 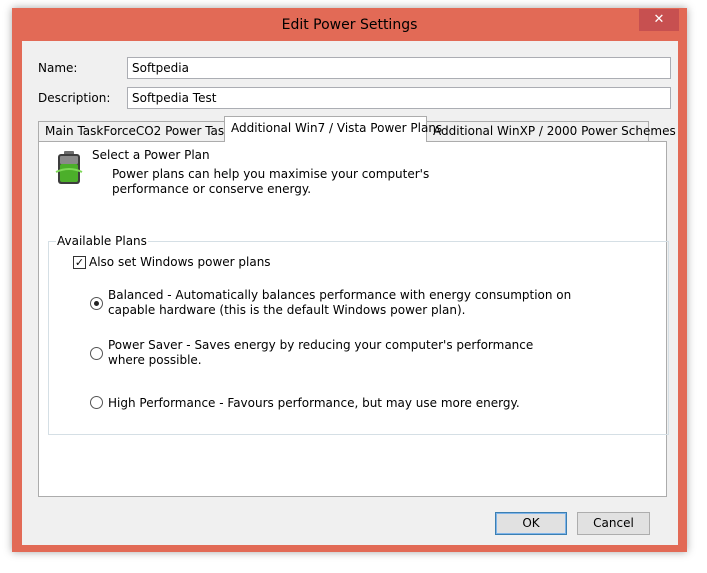 What do you see at coordinates (58, 68) in the screenshot?
I see `name-label: Name:` at bounding box center [58, 68].